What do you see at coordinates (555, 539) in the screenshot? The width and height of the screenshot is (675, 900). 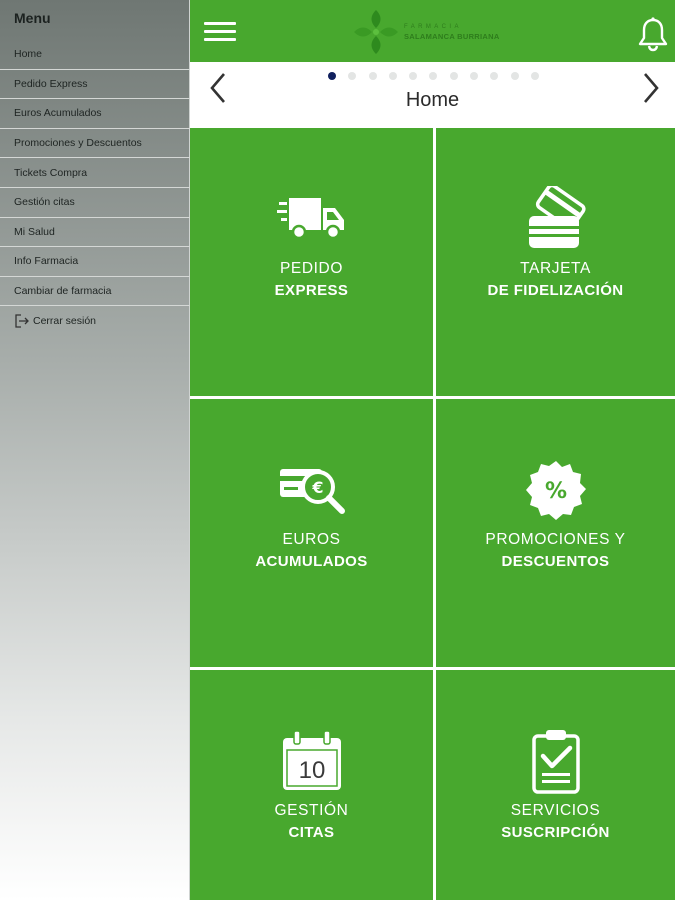 I see `tile-label-top: PROMOCIONES Y` at bounding box center [555, 539].